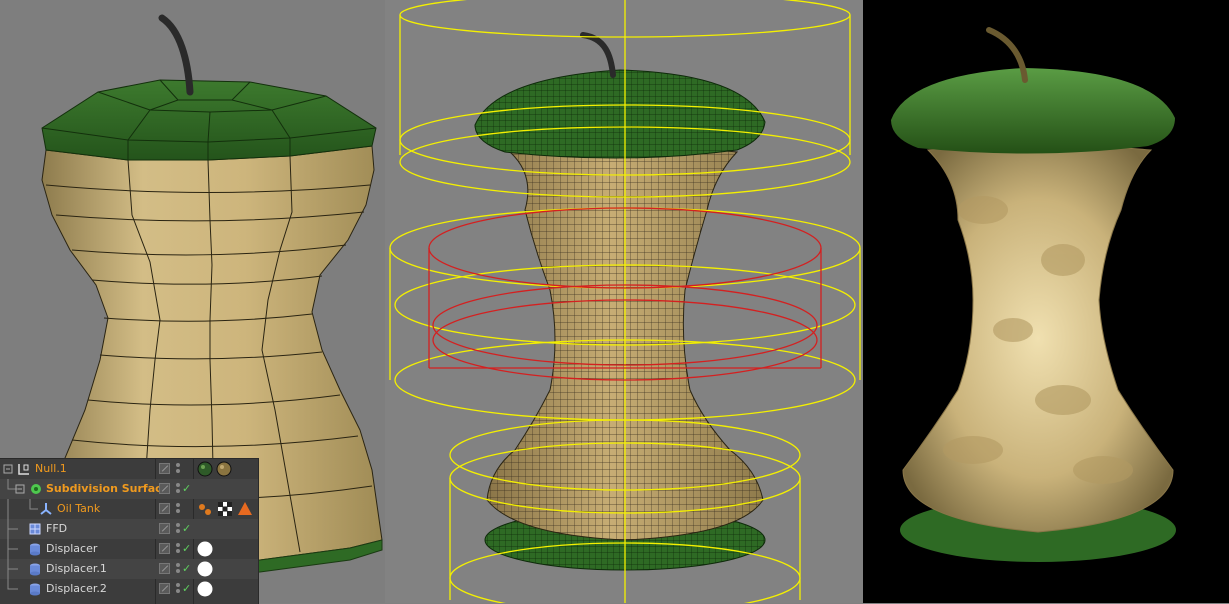  I want to click on phong-tag, so click(205, 509).